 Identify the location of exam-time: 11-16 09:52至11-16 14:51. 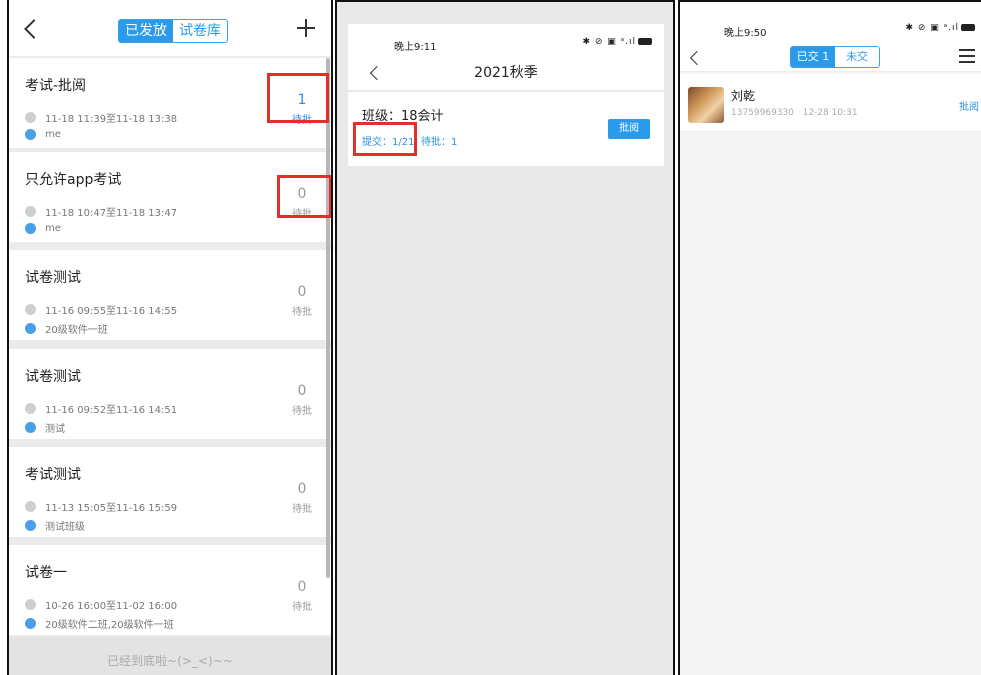
(111, 410).